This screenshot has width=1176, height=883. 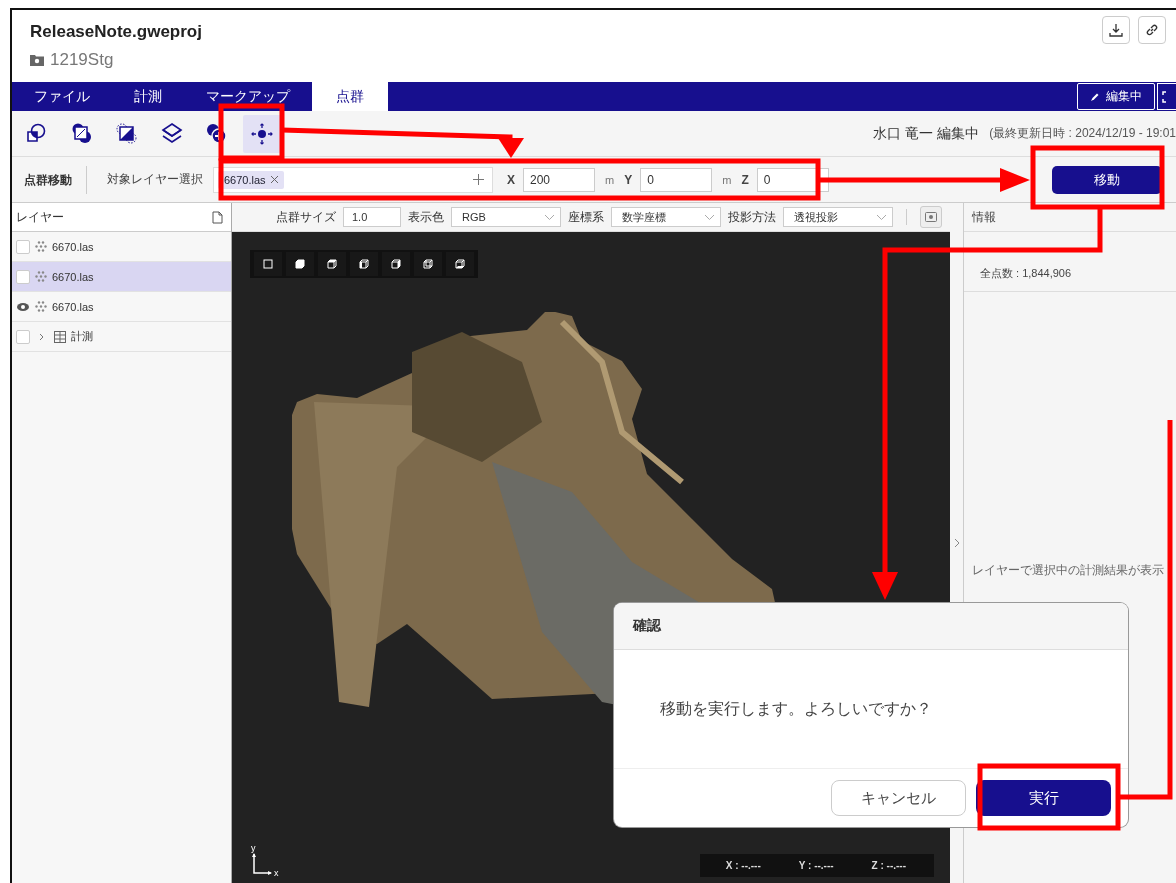 I want to click on coordinate-input: 200, so click(x=559, y=179).